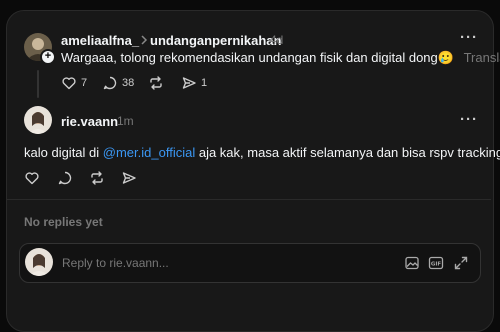  Describe the element at coordinates (38, 120) in the screenshot. I see `reply-author-avatar` at that location.